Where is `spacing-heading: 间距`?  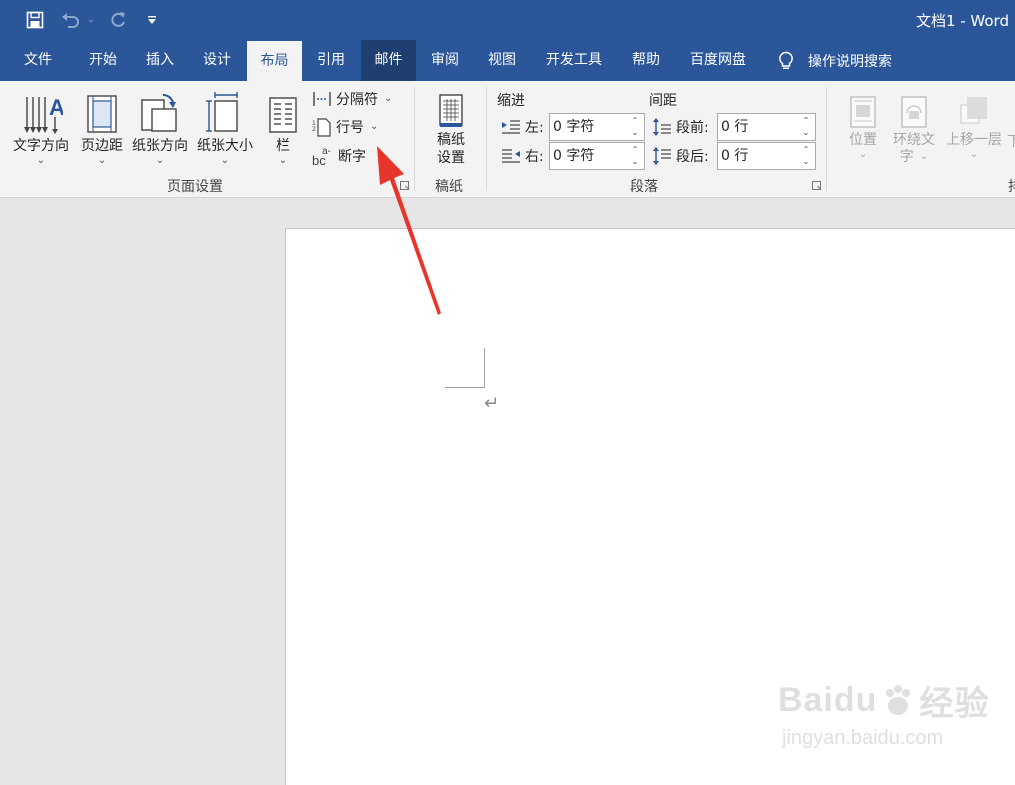 spacing-heading: 间距 is located at coordinates (663, 101).